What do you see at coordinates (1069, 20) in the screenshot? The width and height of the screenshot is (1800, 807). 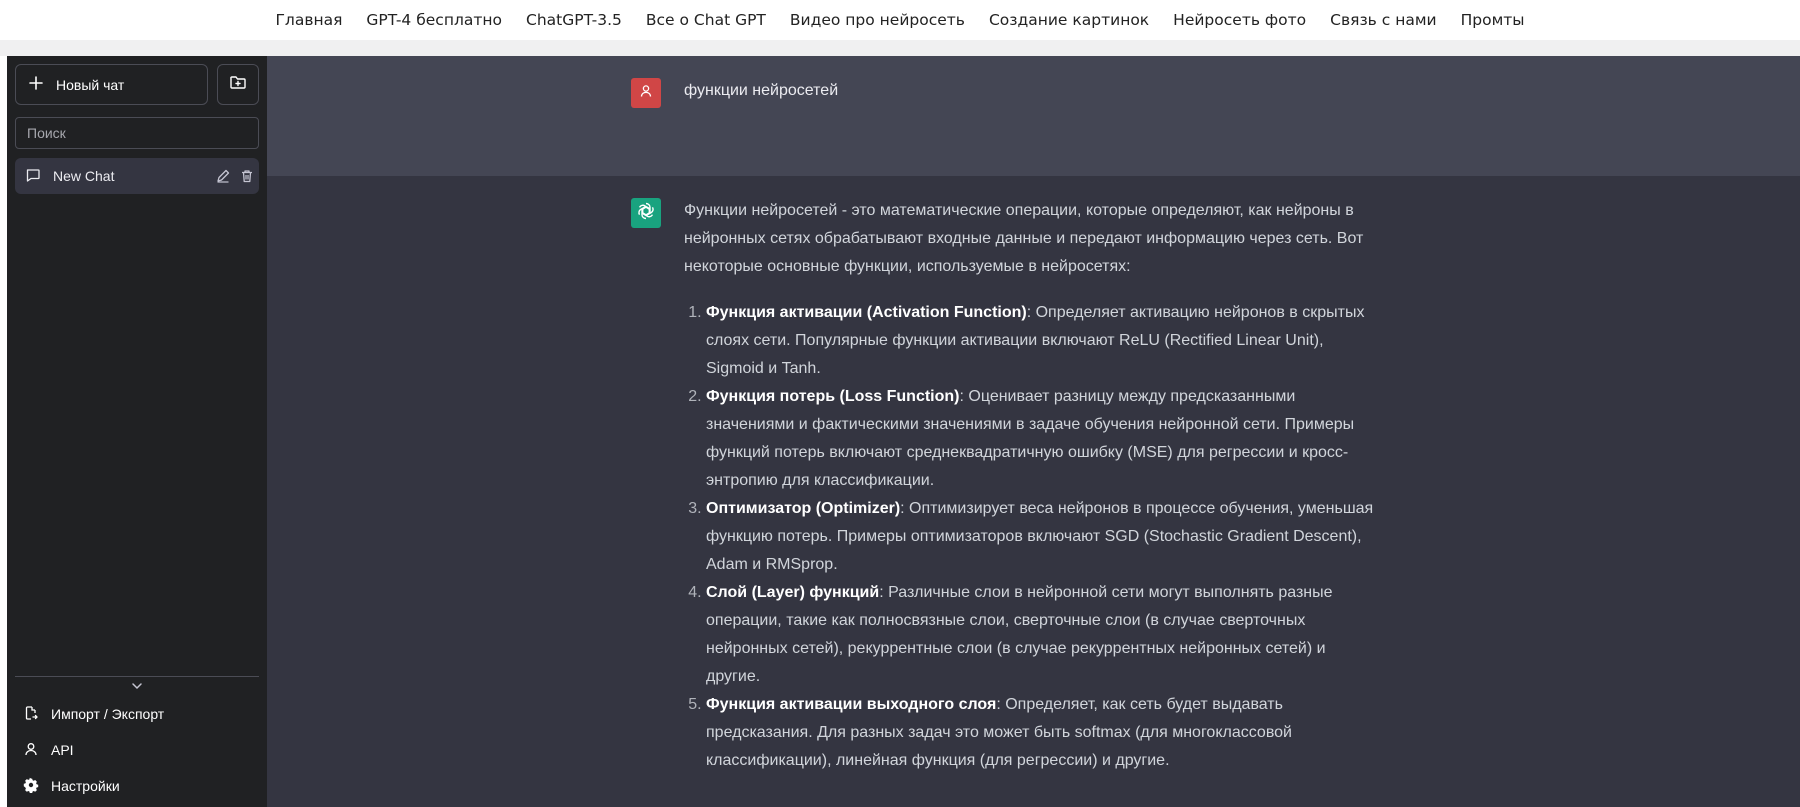 I see `nav-link-images: Создание картинок` at bounding box center [1069, 20].